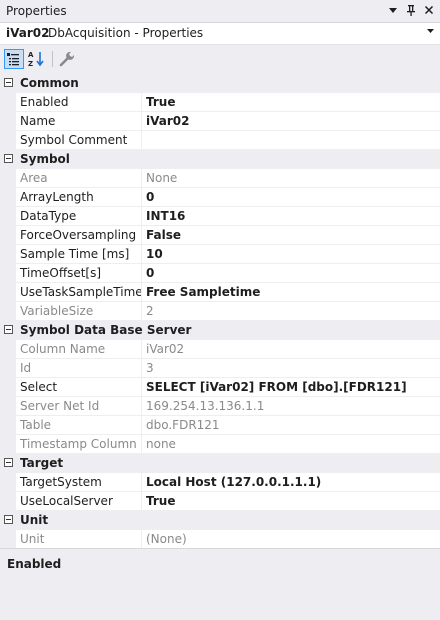  I want to click on window-title: Properties, so click(36, 11).